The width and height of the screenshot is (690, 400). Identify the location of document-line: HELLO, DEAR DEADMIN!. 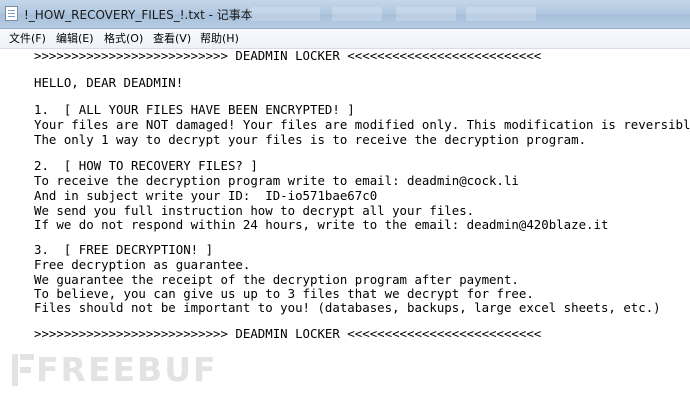
(109, 82).